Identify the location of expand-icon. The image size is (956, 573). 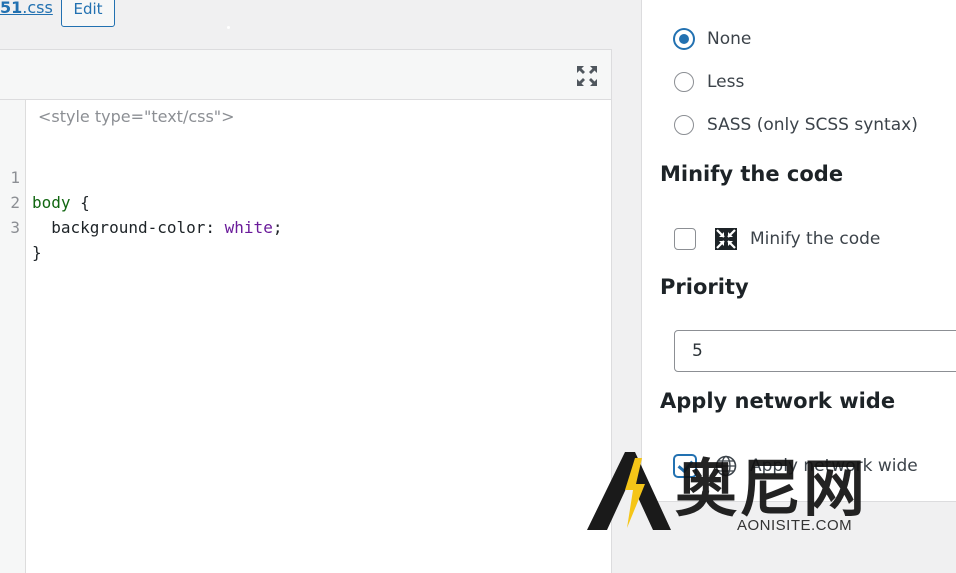
(587, 76).